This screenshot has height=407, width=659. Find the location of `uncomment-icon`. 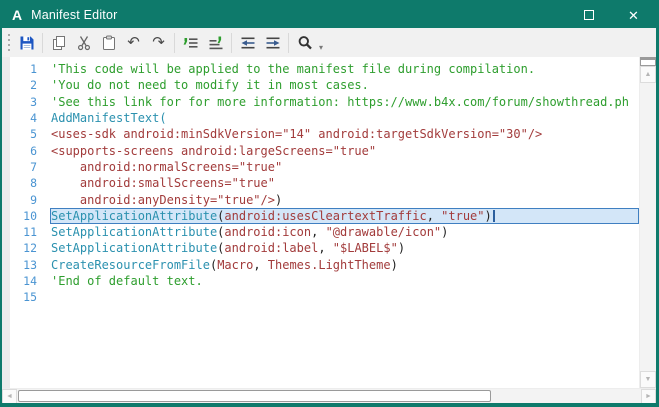

uncomment-icon is located at coordinates (215, 42).